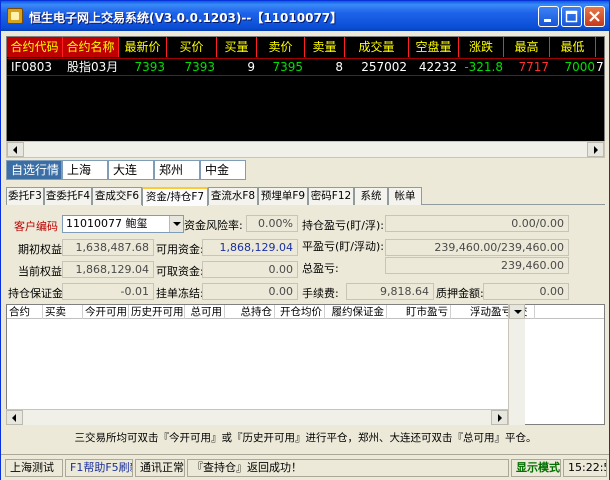 The height and width of the screenshot is (480, 610). Describe the element at coordinates (108, 247) in the screenshot. I see `init-equity-value: 1,638,487.68` at that location.